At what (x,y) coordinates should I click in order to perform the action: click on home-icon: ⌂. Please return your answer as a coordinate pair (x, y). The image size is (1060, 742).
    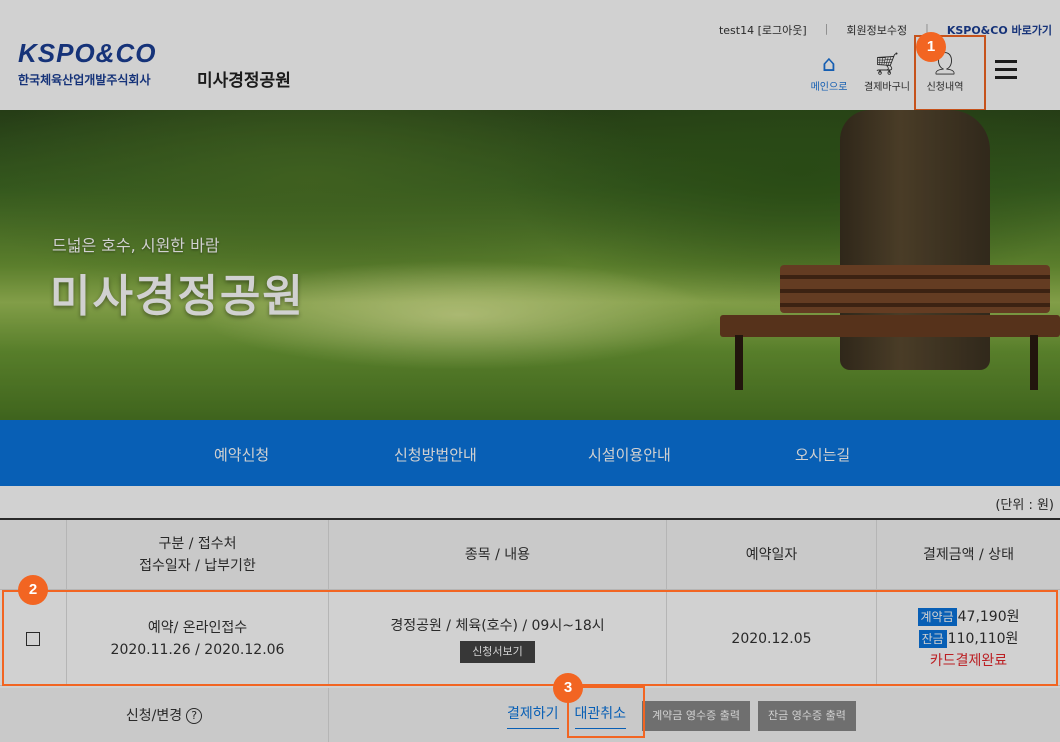
    Looking at the image, I should click on (829, 64).